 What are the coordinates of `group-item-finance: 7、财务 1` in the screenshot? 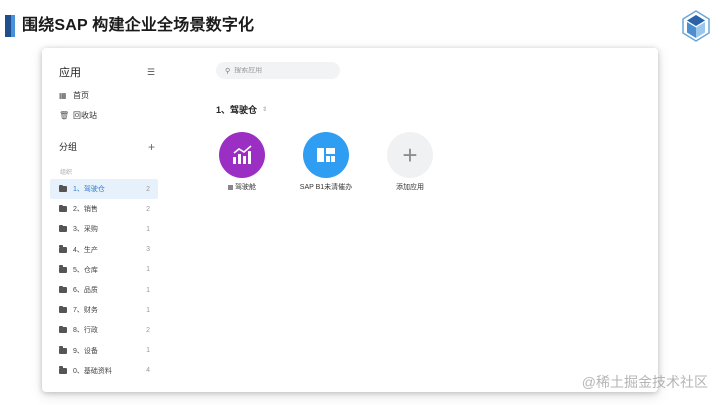 It's located at (104, 310).